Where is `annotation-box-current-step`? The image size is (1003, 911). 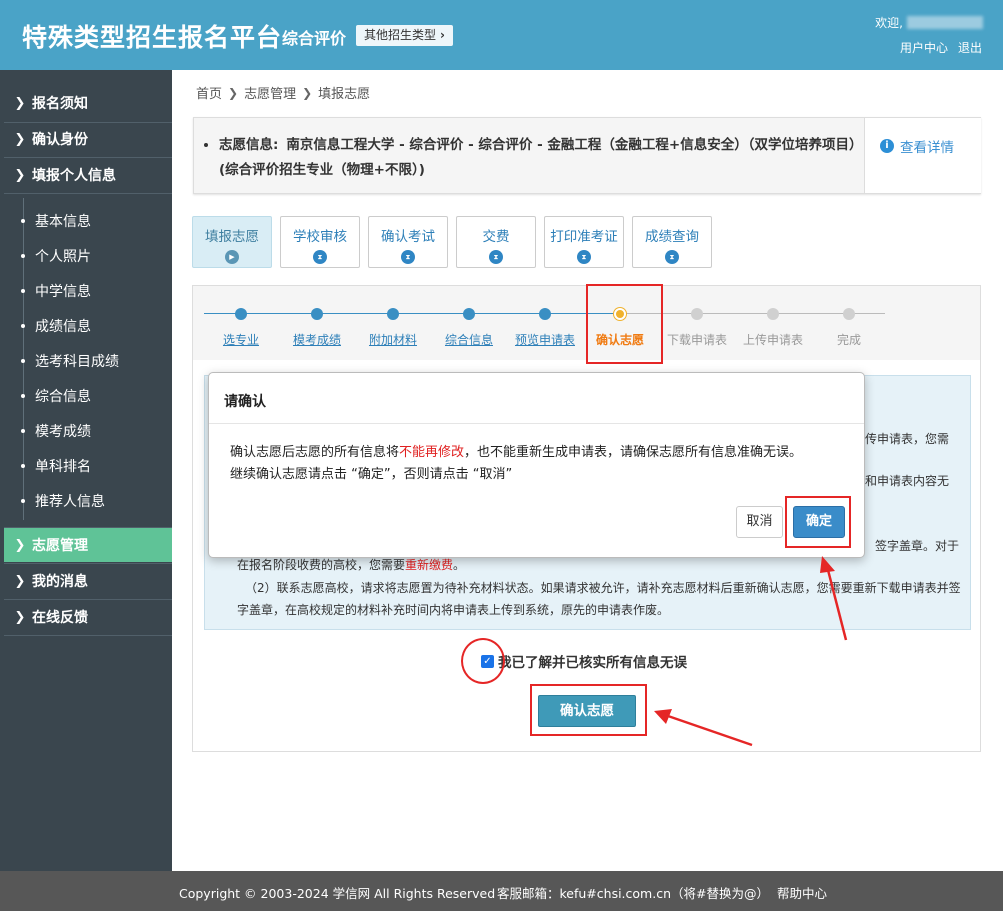 annotation-box-current-step is located at coordinates (624, 324).